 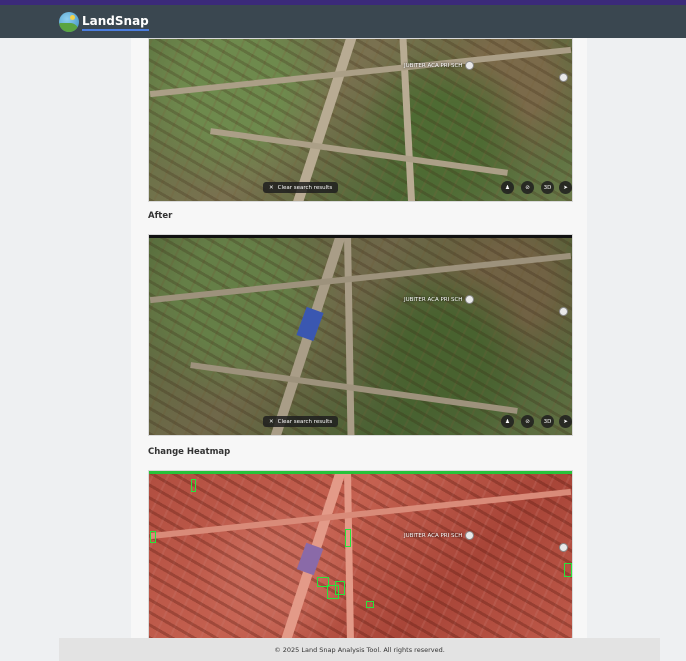 What do you see at coordinates (69, 22) in the screenshot?
I see `landsnap-logo-icon` at bounding box center [69, 22].